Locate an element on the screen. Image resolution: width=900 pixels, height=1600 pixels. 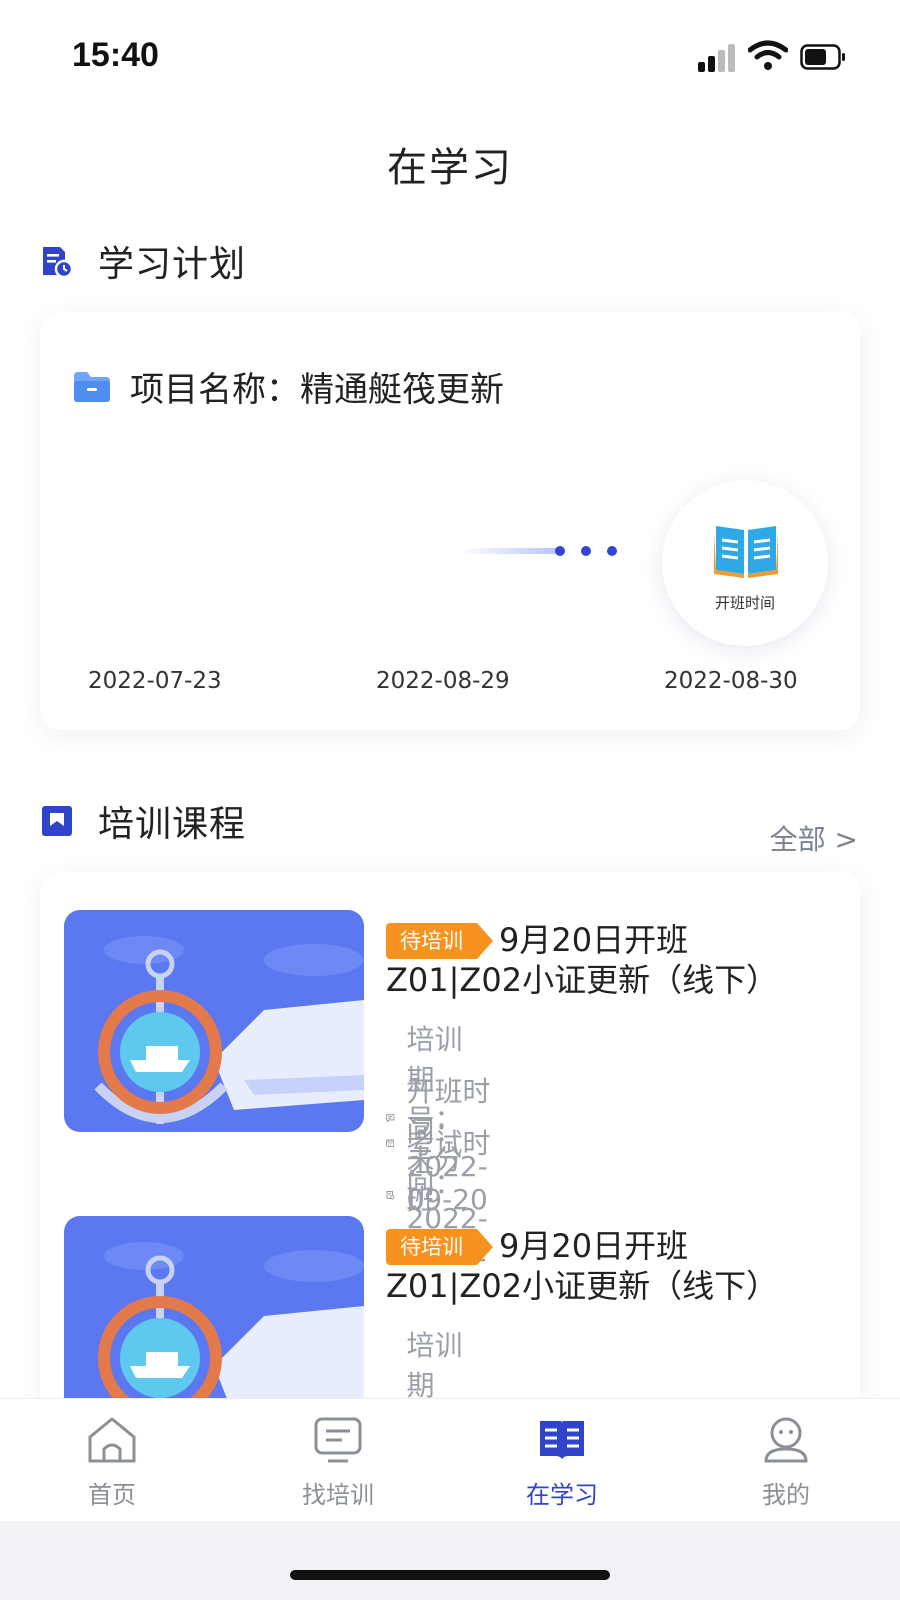
course-thumbnail is located at coordinates (214, 1021).